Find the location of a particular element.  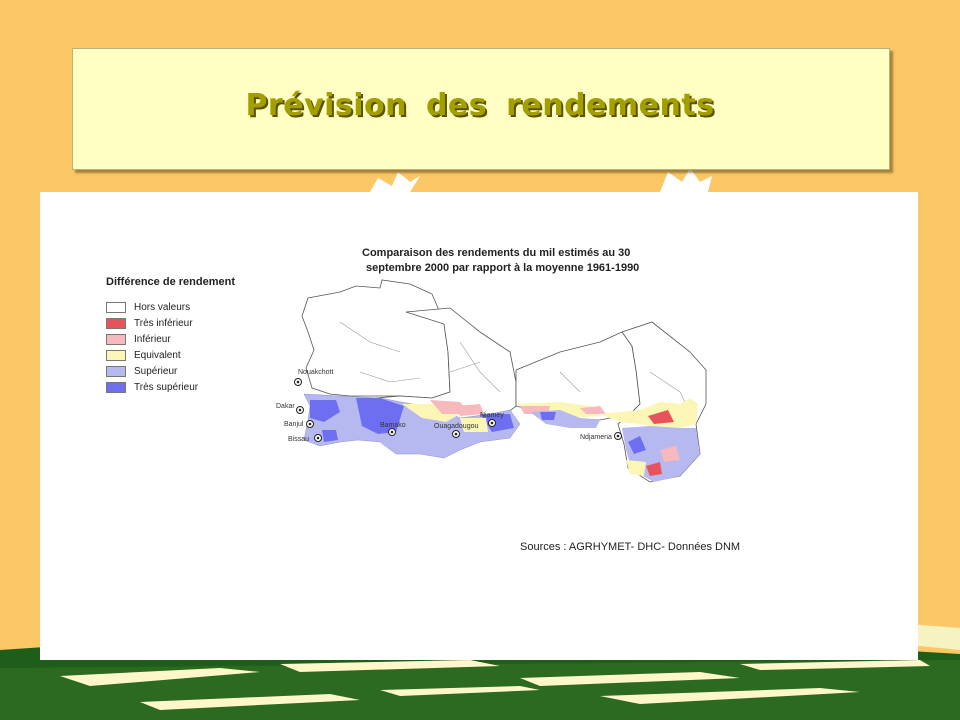

zone-equivalent-chad-south is located at coordinates (636, 468).